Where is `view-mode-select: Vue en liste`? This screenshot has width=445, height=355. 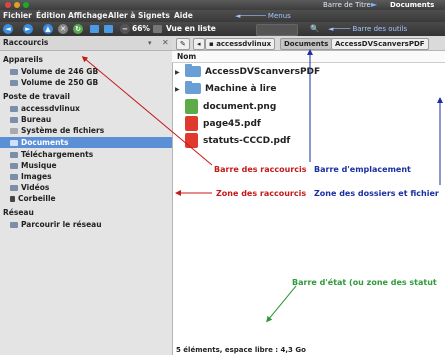 view-mode-select: Vue en liste is located at coordinates (191, 29).